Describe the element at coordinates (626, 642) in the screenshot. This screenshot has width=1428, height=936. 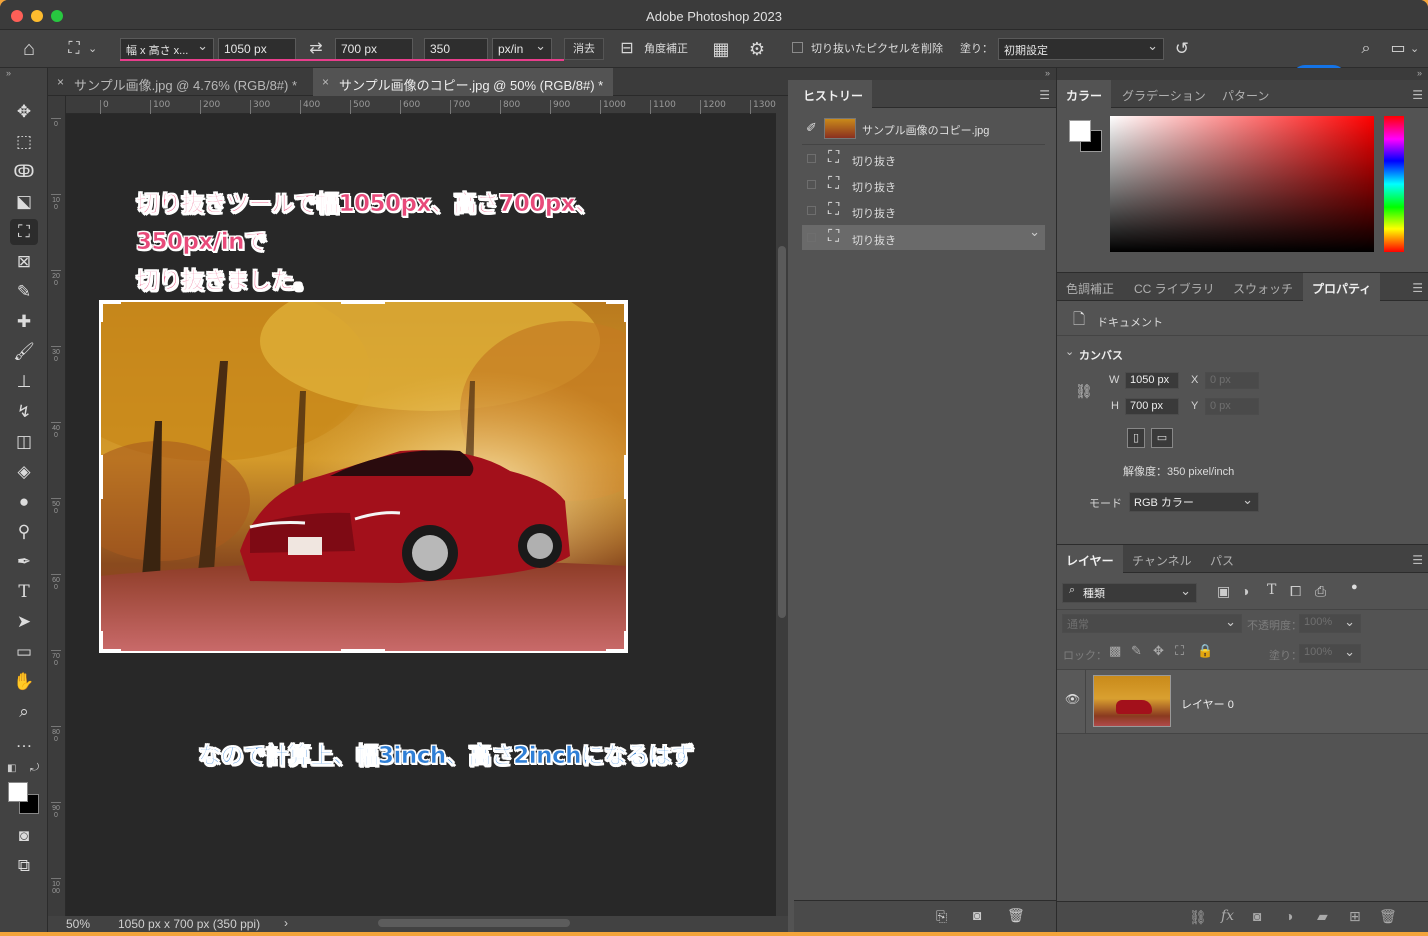
I see `crop-handle-bottom-right-v` at that location.